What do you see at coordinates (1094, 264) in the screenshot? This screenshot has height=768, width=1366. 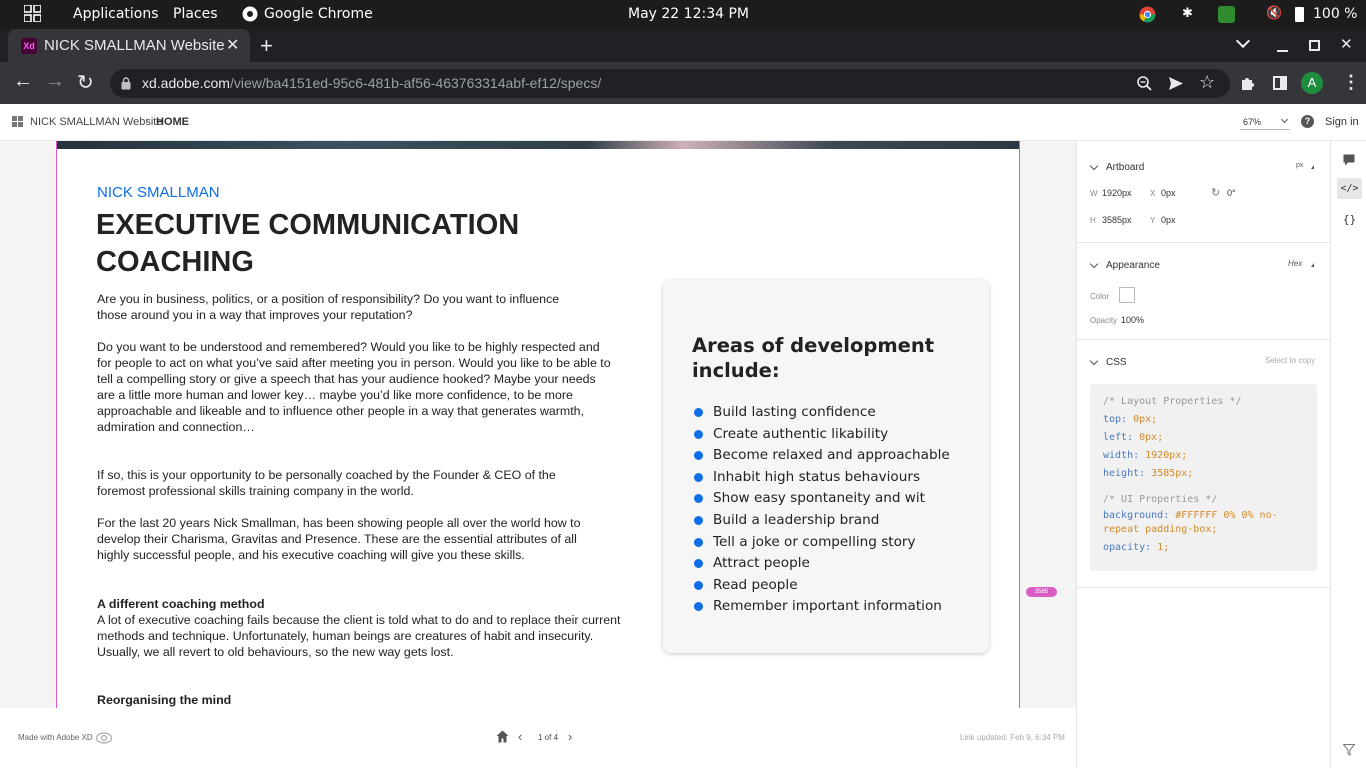 I see `appearance-collapse-icon` at bounding box center [1094, 264].